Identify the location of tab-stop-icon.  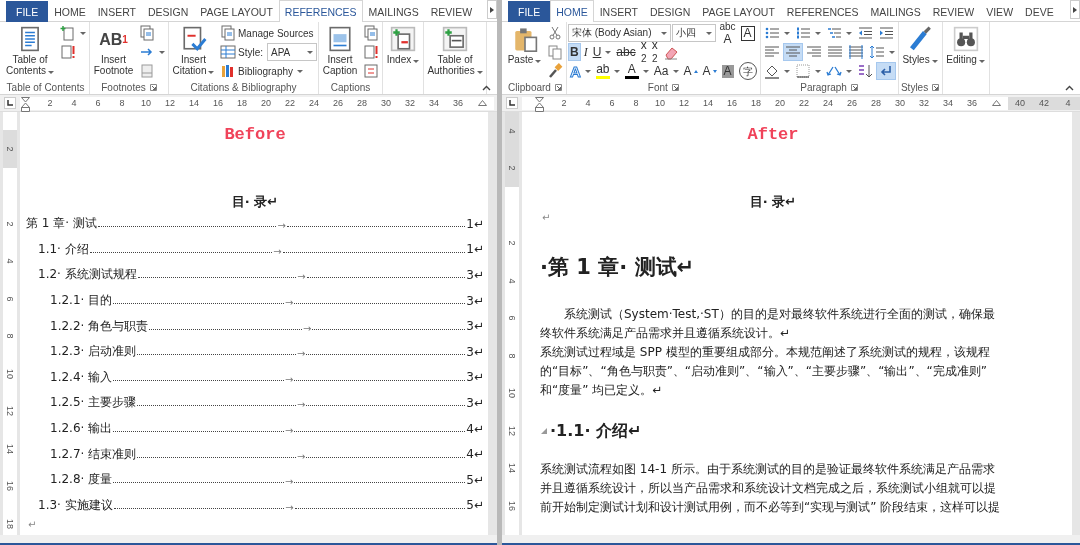
(512, 103).